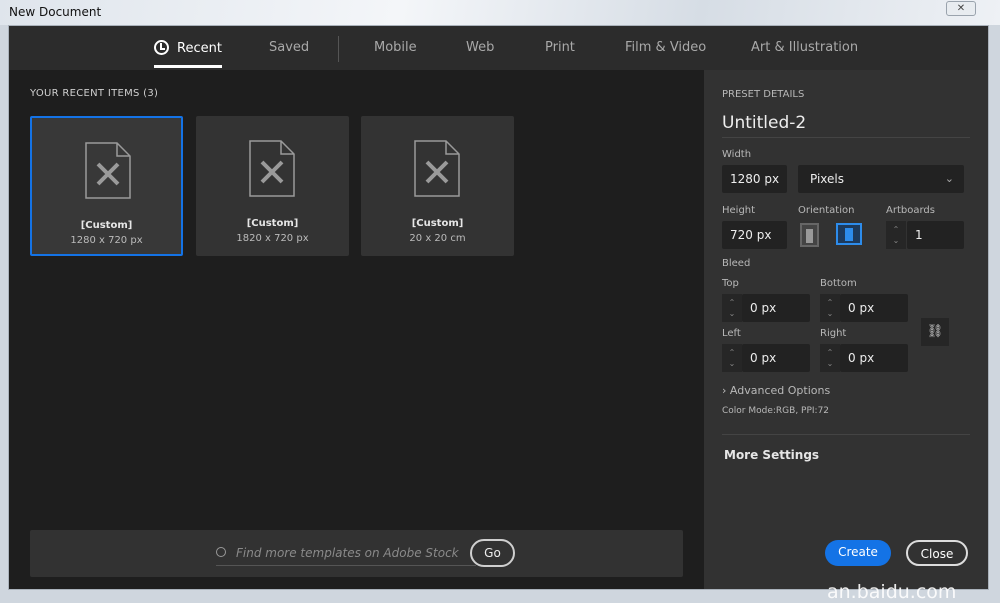 This screenshot has width=1000, height=603. What do you see at coordinates (809, 235) in the screenshot?
I see `portrait-orientation-icon` at bounding box center [809, 235].